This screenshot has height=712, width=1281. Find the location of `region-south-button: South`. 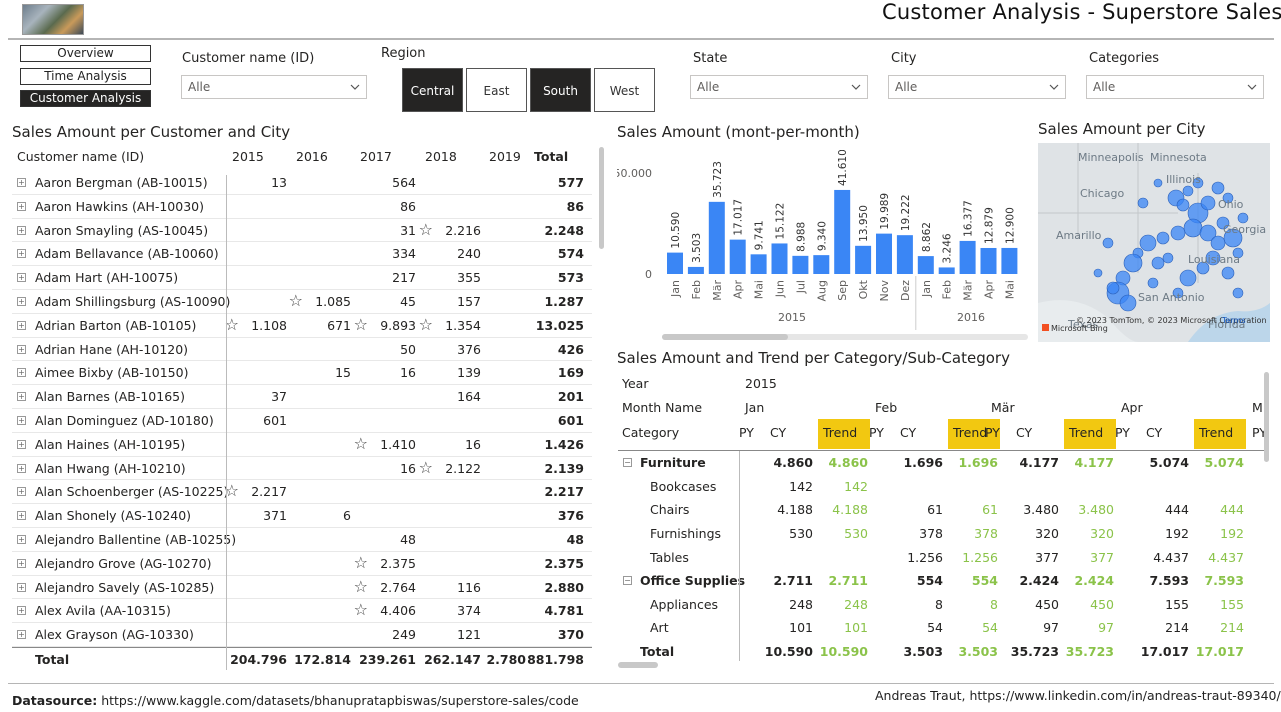

region-south-button: South is located at coordinates (560, 90).